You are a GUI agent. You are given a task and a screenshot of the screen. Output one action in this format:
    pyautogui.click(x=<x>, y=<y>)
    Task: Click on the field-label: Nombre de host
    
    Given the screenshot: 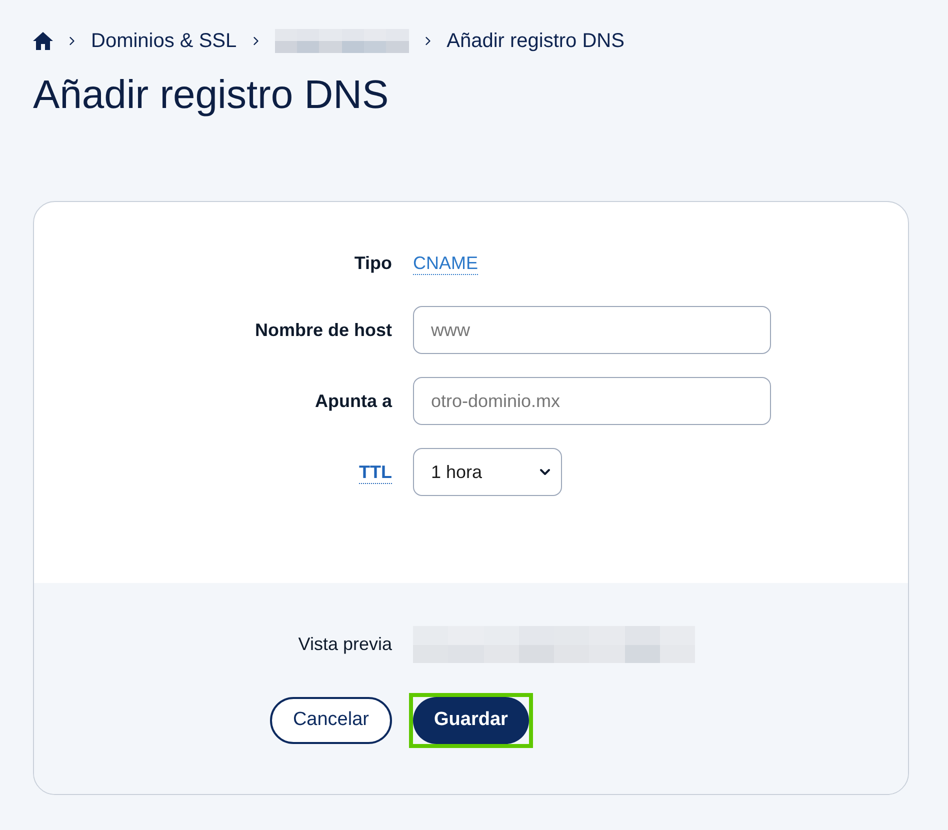 What is the action you would take?
    pyautogui.click(x=323, y=330)
    